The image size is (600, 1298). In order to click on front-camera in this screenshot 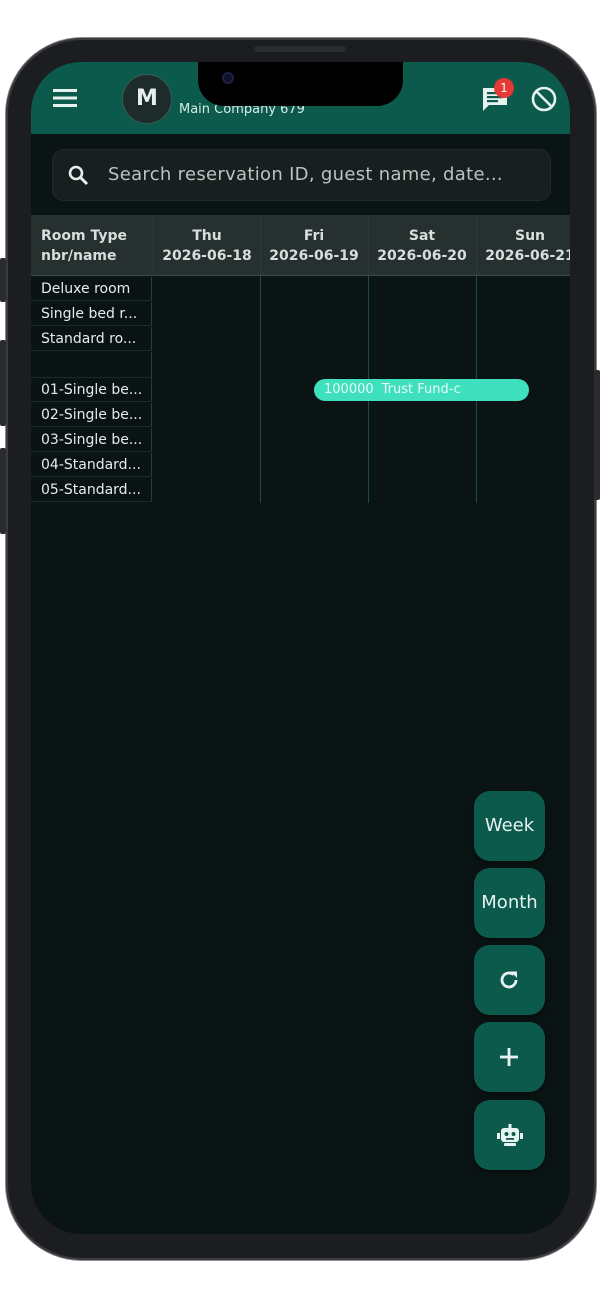, I will do `click(228, 78)`.